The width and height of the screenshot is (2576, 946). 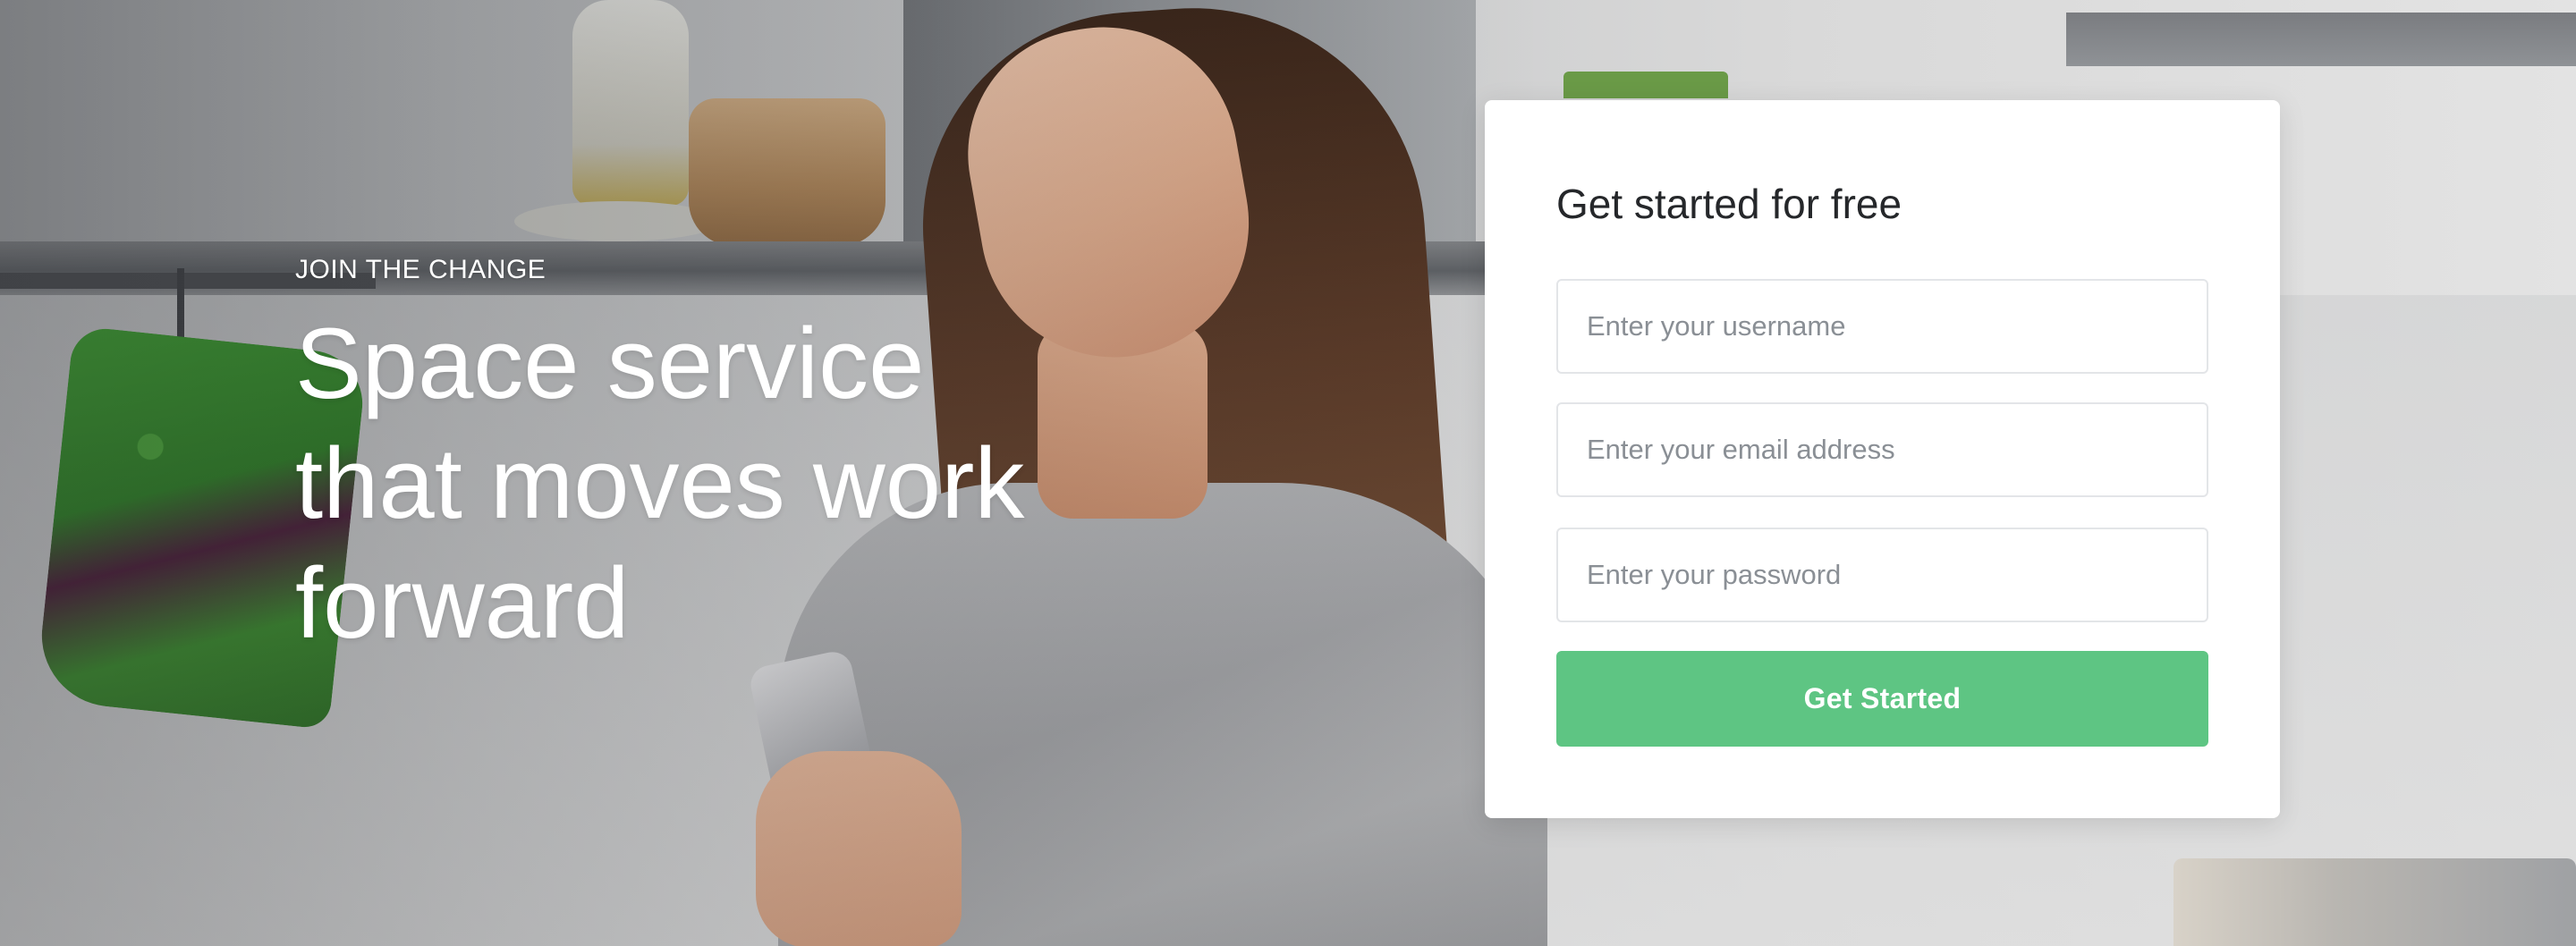 I want to click on signup-title: Get started for free, so click(x=1729, y=204).